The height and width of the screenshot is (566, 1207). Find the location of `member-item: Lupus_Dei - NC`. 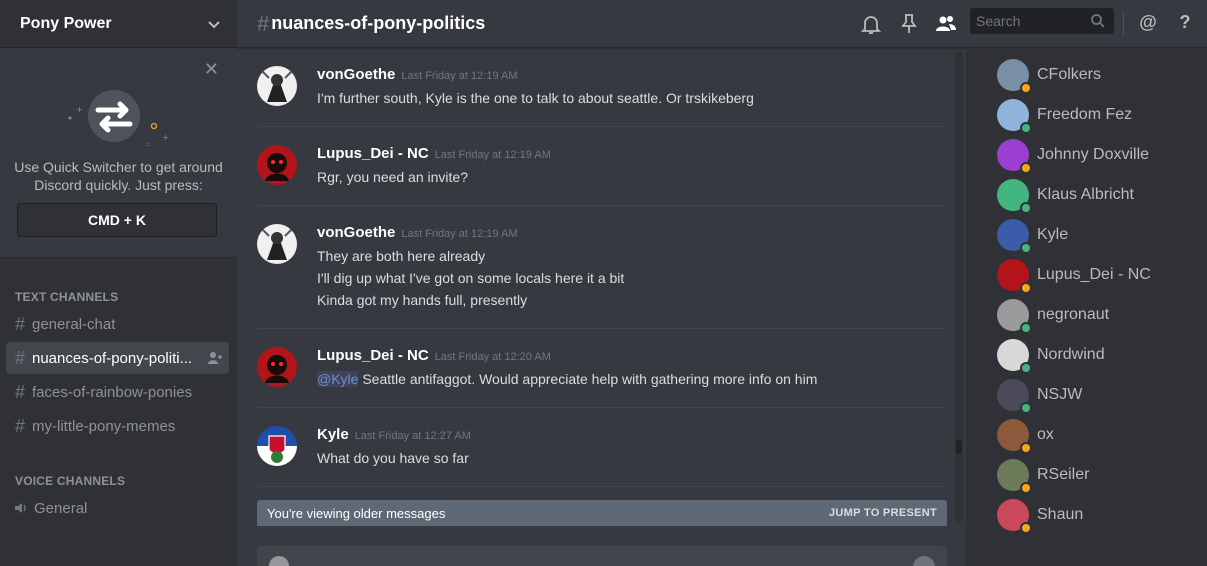

member-item: Lupus_Dei - NC is located at coordinates (1097, 275).